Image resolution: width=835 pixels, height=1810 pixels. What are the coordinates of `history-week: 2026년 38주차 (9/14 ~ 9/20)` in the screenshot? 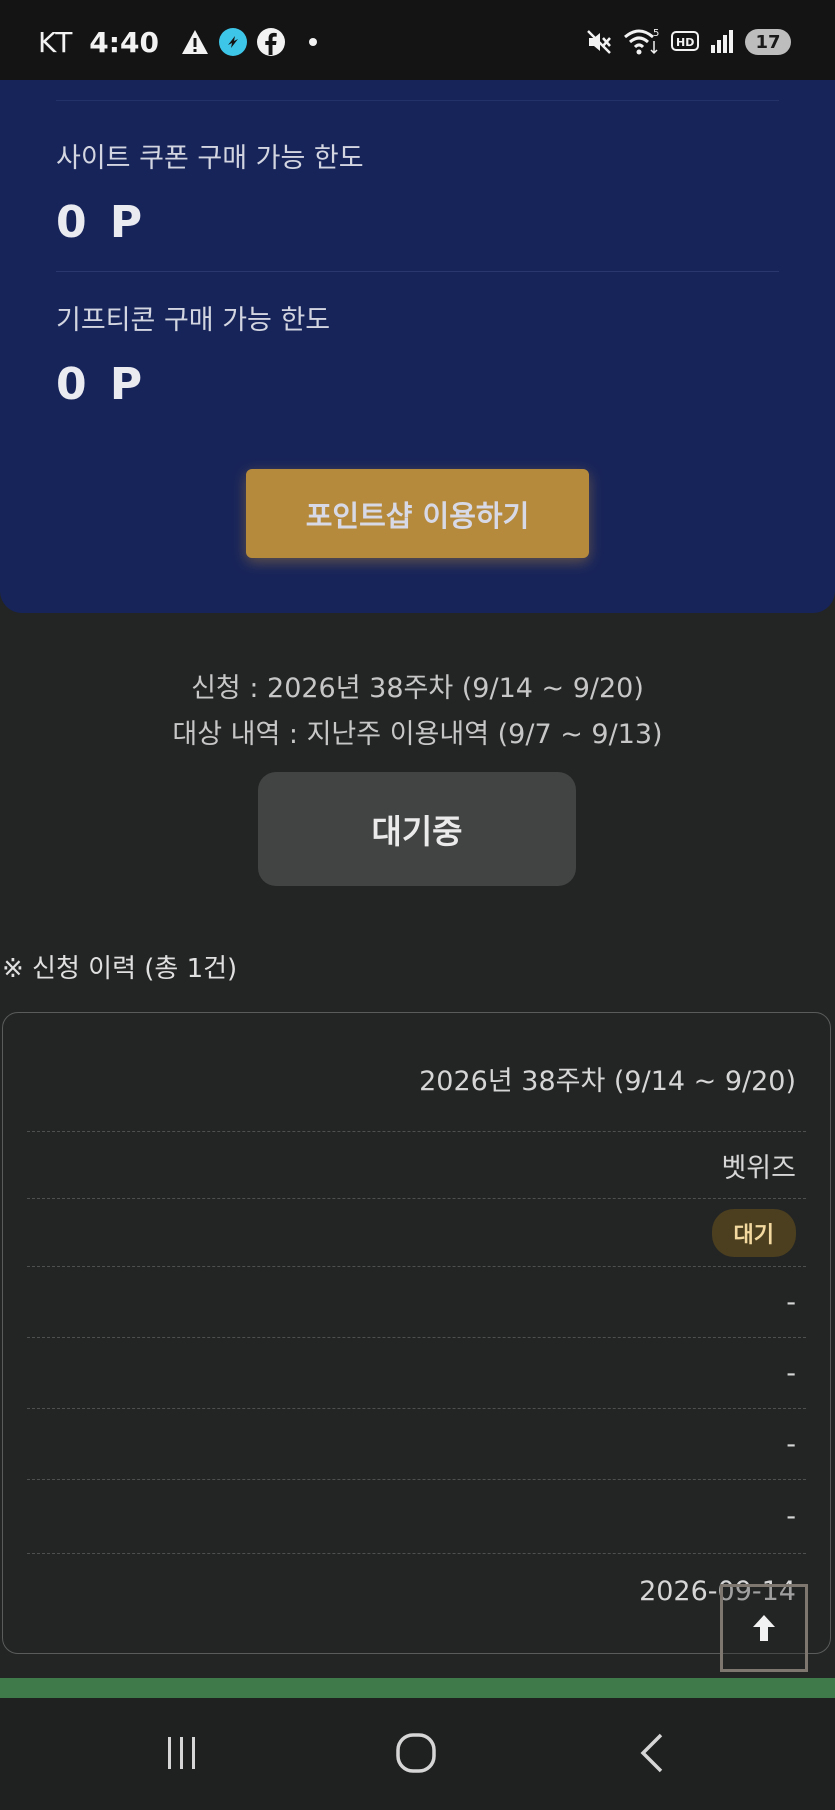 It's located at (416, 1078).